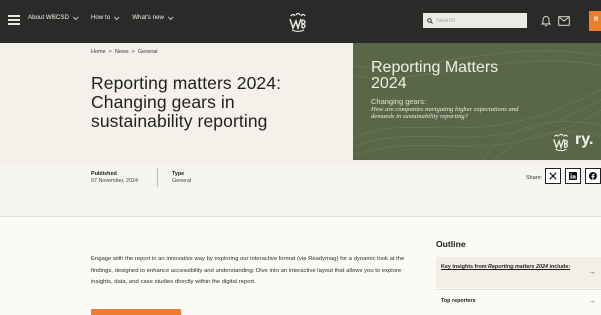  I want to click on top-navigation-bar: About WBCSD How to What's new R, so click(300, 21).